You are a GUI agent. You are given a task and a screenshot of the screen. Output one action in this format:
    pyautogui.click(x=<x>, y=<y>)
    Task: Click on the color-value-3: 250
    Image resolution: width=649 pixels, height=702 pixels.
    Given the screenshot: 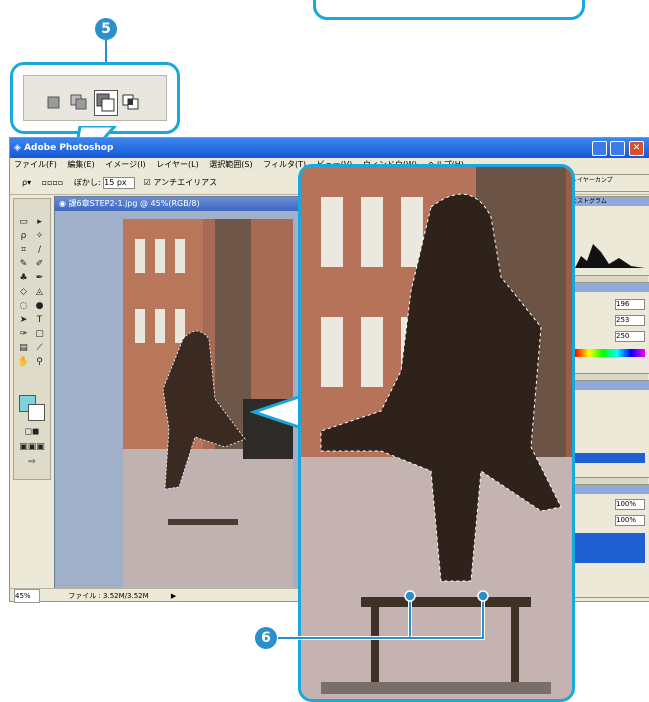 What is the action you would take?
    pyautogui.click(x=630, y=336)
    